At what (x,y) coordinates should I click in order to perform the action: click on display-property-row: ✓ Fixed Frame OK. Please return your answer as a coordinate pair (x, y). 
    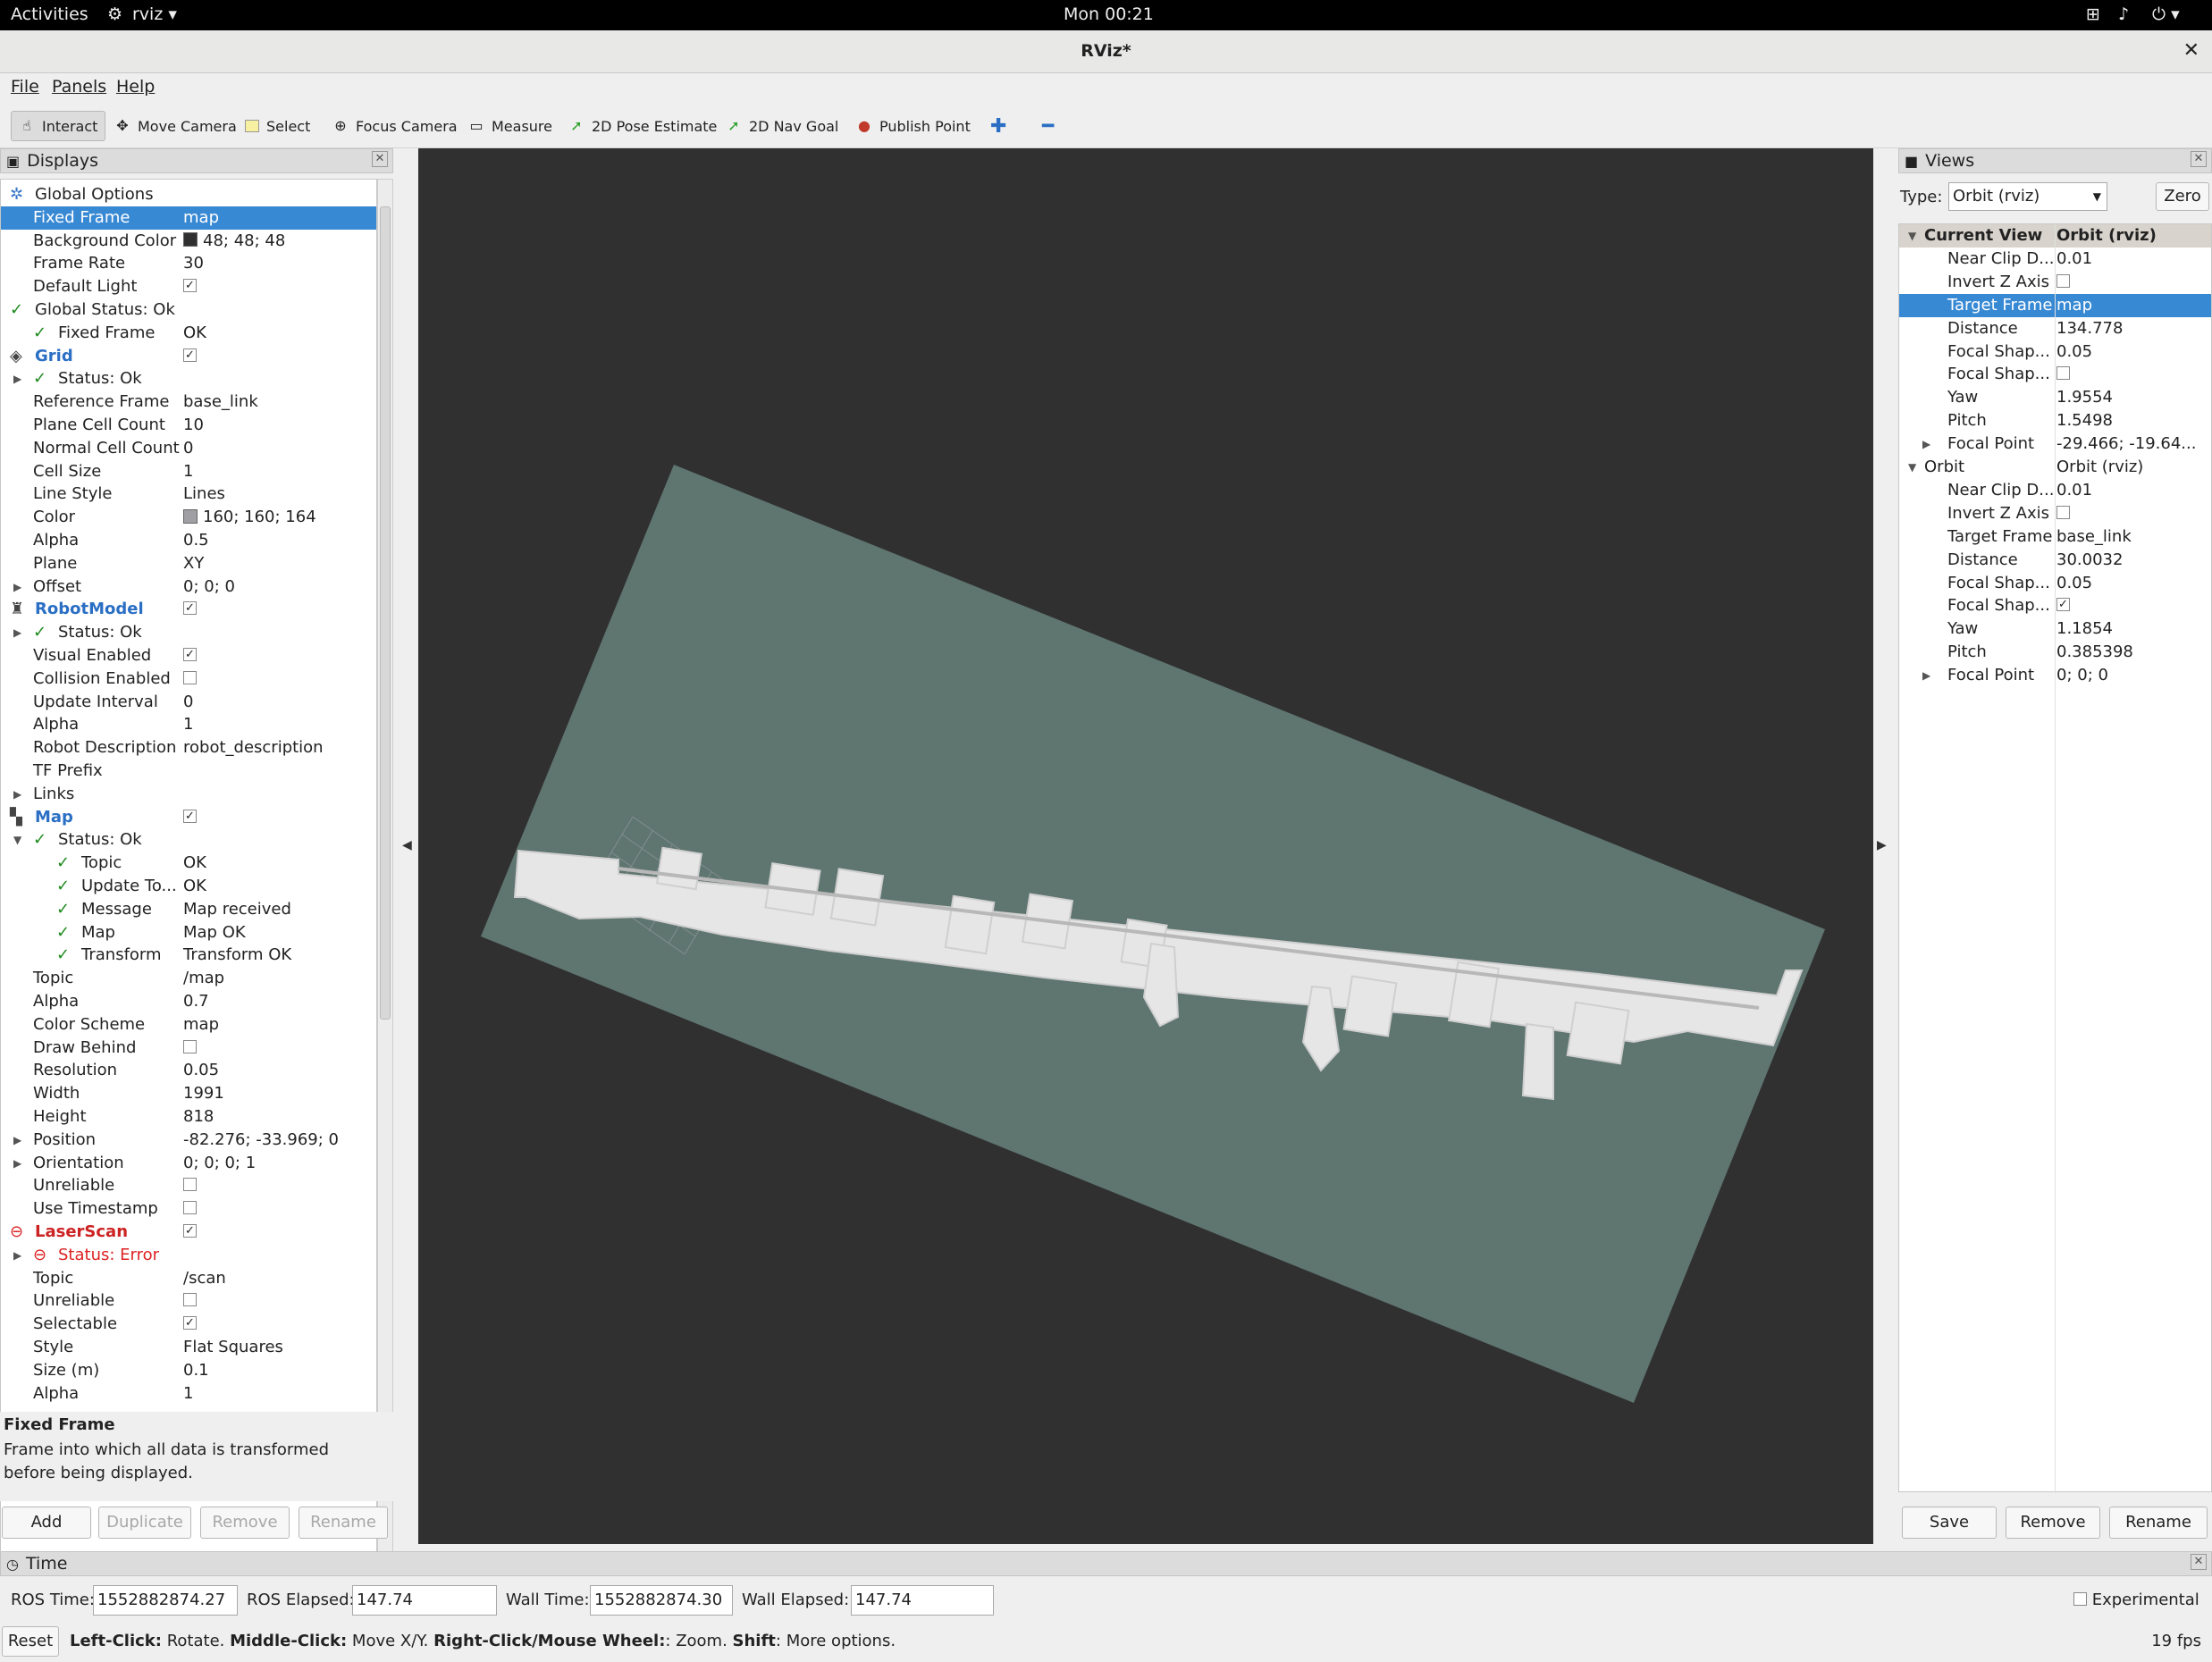
    Looking at the image, I should click on (188, 333).